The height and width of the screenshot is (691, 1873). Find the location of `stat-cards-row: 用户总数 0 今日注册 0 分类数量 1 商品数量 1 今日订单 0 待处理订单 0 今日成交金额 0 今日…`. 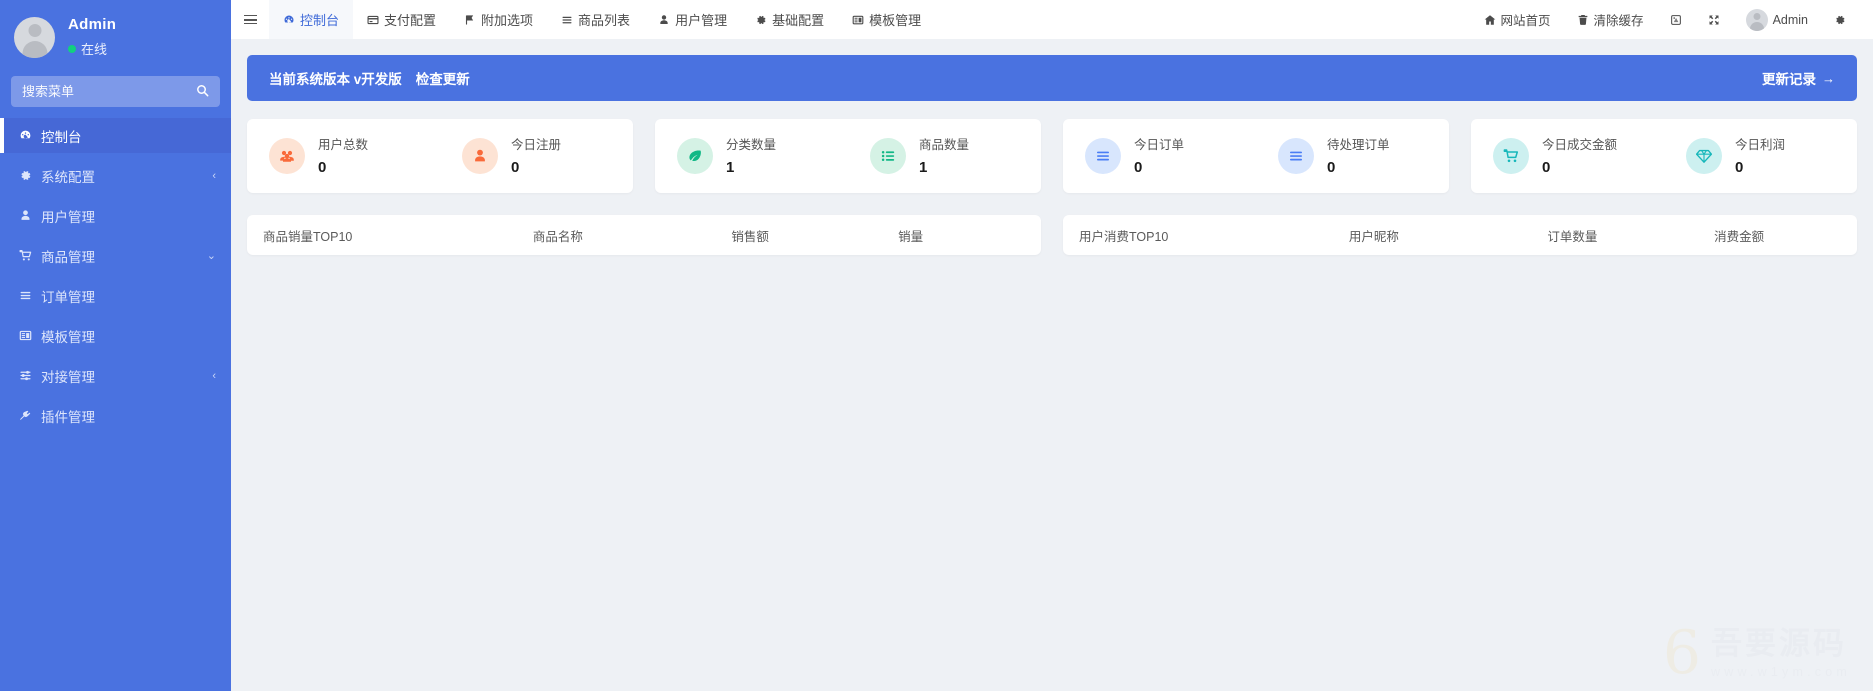

stat-cards-row: 用户总数 0 今日注册 0 分类数量 1 商品数量 1 今日订单 0 待处理订单 0 今日成交金额 0 今日… is located at coordinates (1052, 156).